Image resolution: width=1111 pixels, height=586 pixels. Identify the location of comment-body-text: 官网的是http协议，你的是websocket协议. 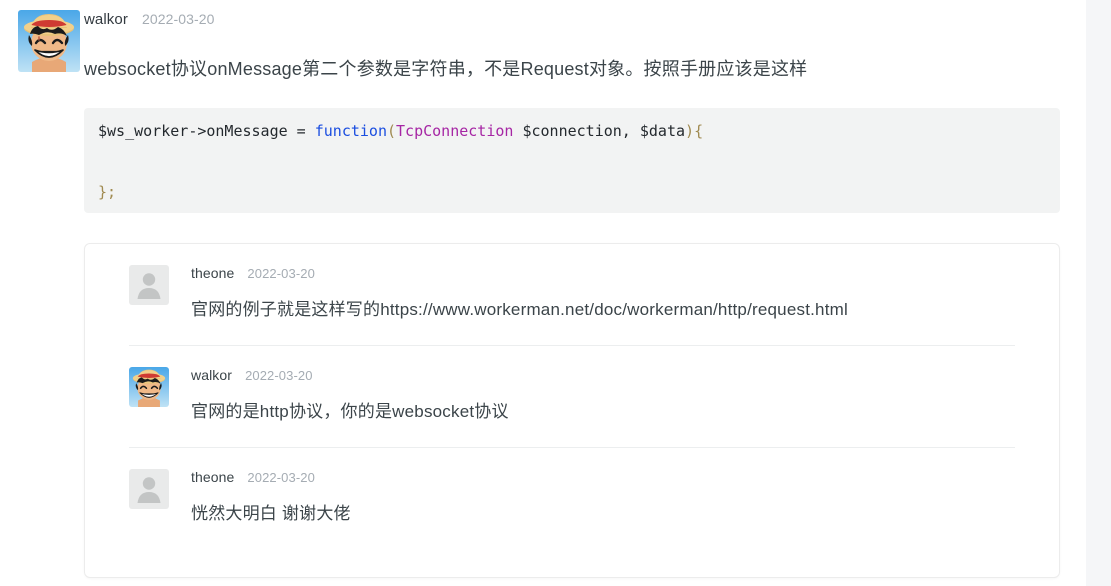
(350, 411).